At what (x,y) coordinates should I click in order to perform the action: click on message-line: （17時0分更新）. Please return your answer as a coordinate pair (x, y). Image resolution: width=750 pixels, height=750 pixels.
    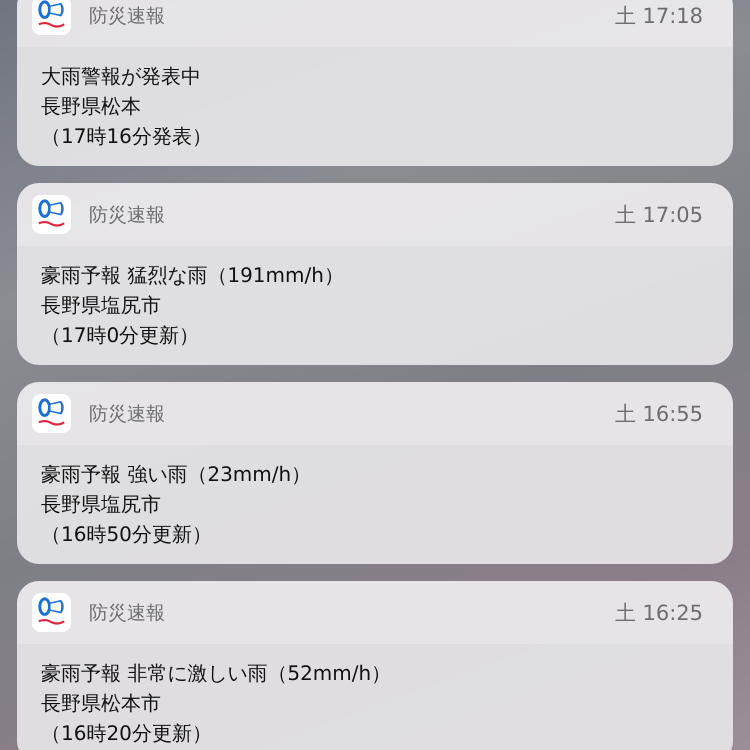
    Looking at the image, I should click on (120, 335).